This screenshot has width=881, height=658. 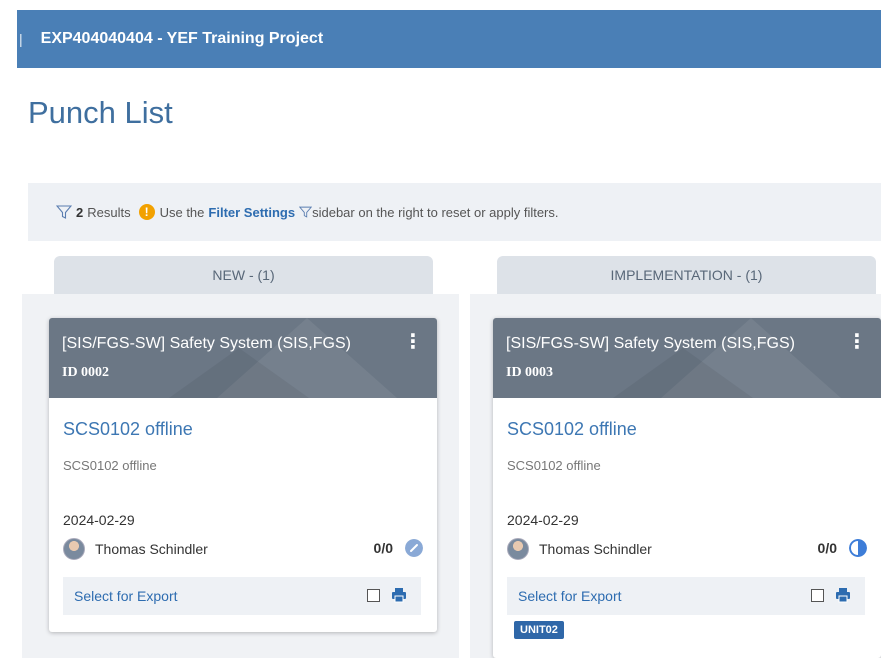 I want to click on filter-hint-pre: Use the, so click(x=182, y=212).